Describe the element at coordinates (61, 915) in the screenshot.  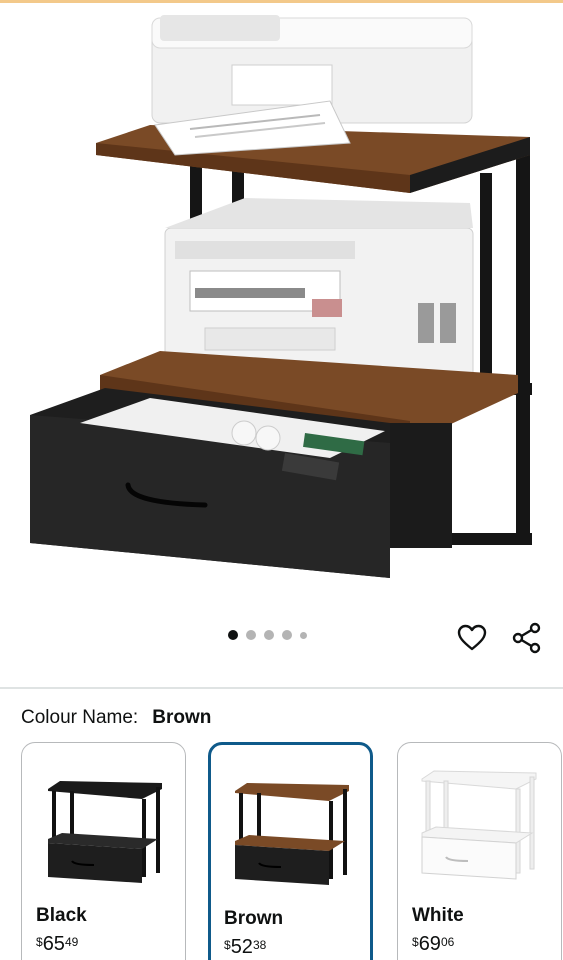
I see `variant-name: Black` at that location.